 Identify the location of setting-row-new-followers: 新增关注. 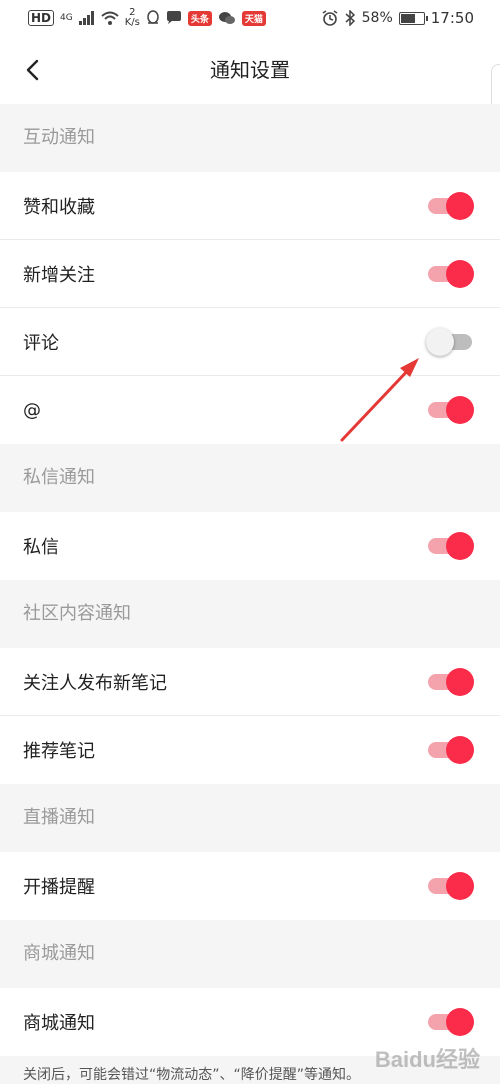
(250, 274).